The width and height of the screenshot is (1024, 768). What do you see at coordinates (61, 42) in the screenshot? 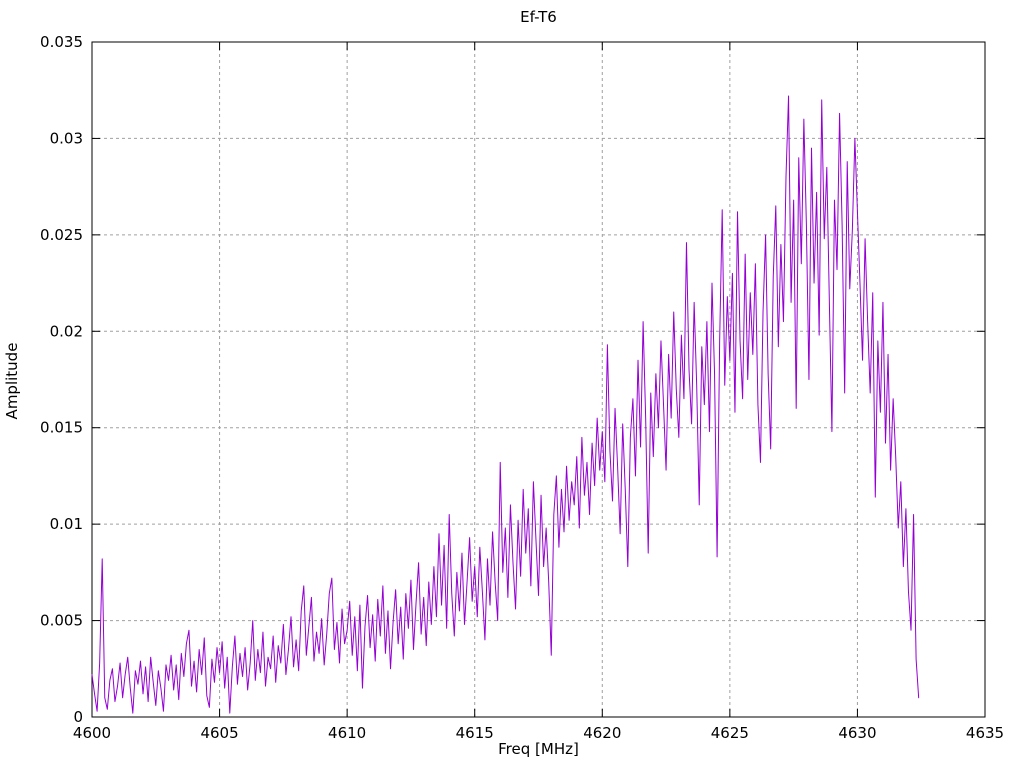
I see `y-tick-label: 0.035` at bounding box center [61, 42].